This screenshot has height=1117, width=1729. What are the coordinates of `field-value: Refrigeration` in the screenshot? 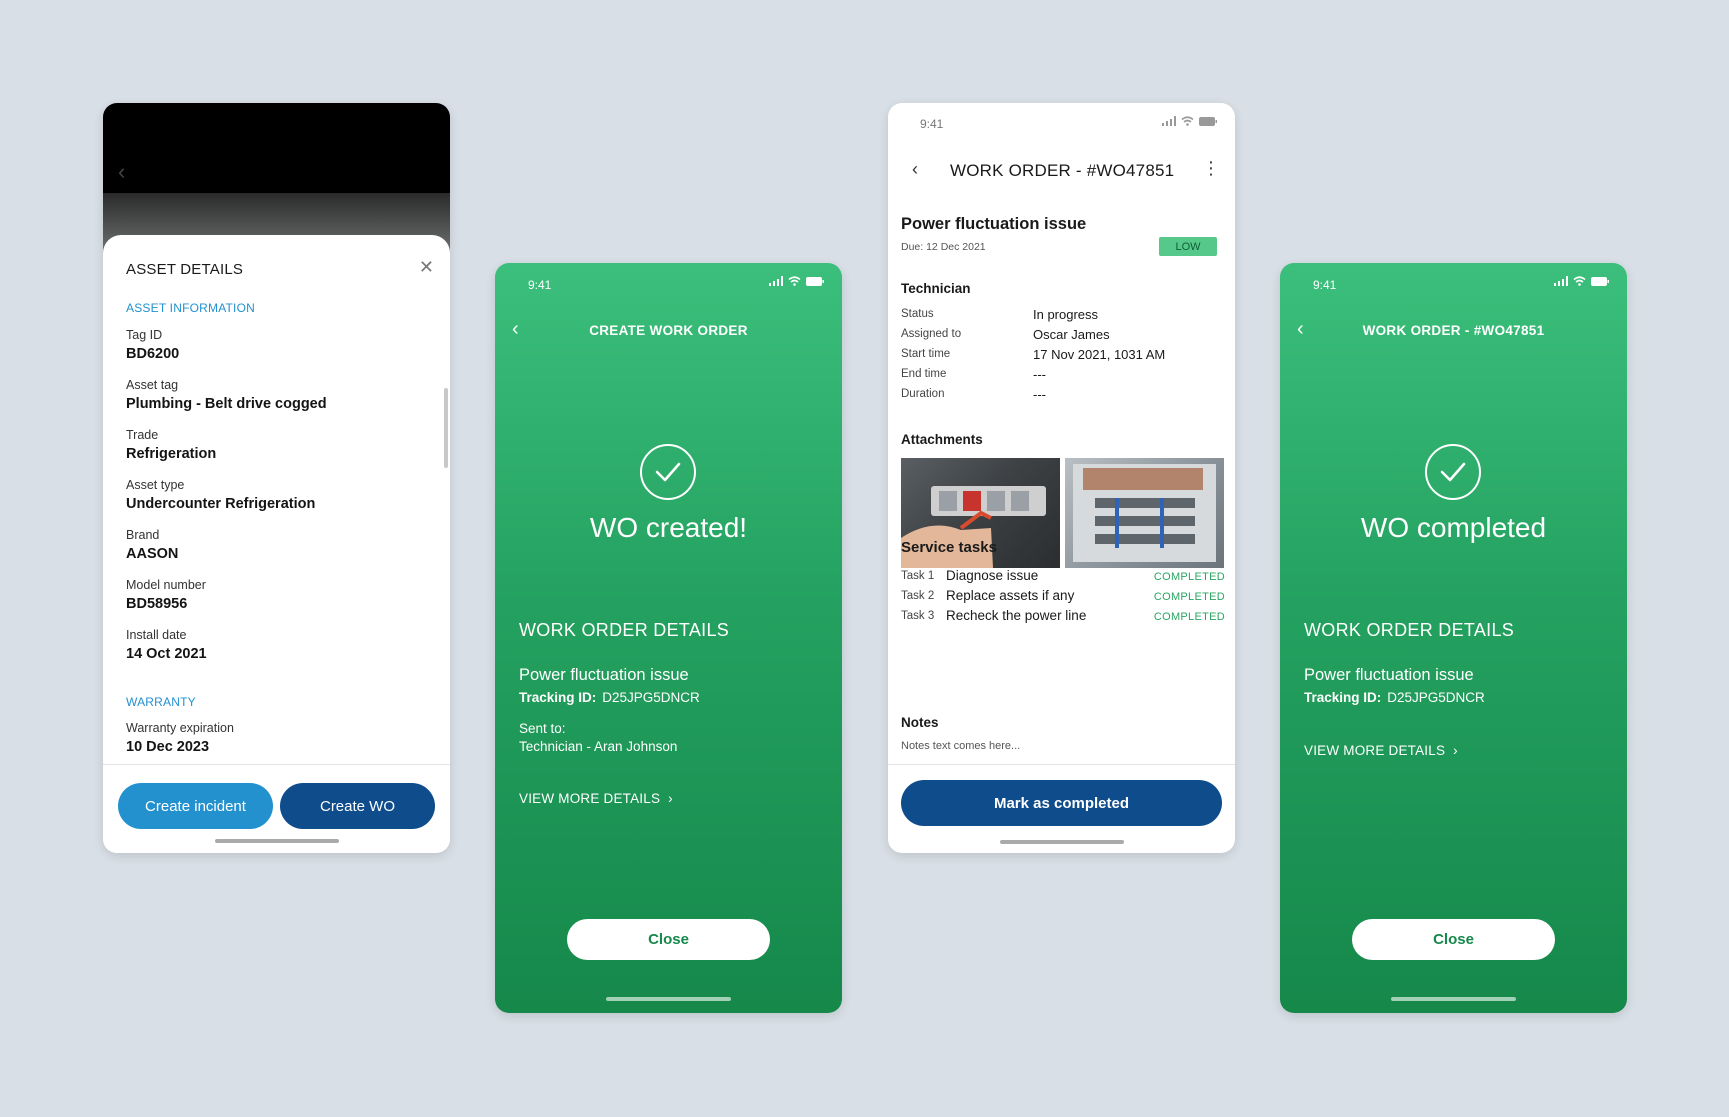 It's located at (171, 454).